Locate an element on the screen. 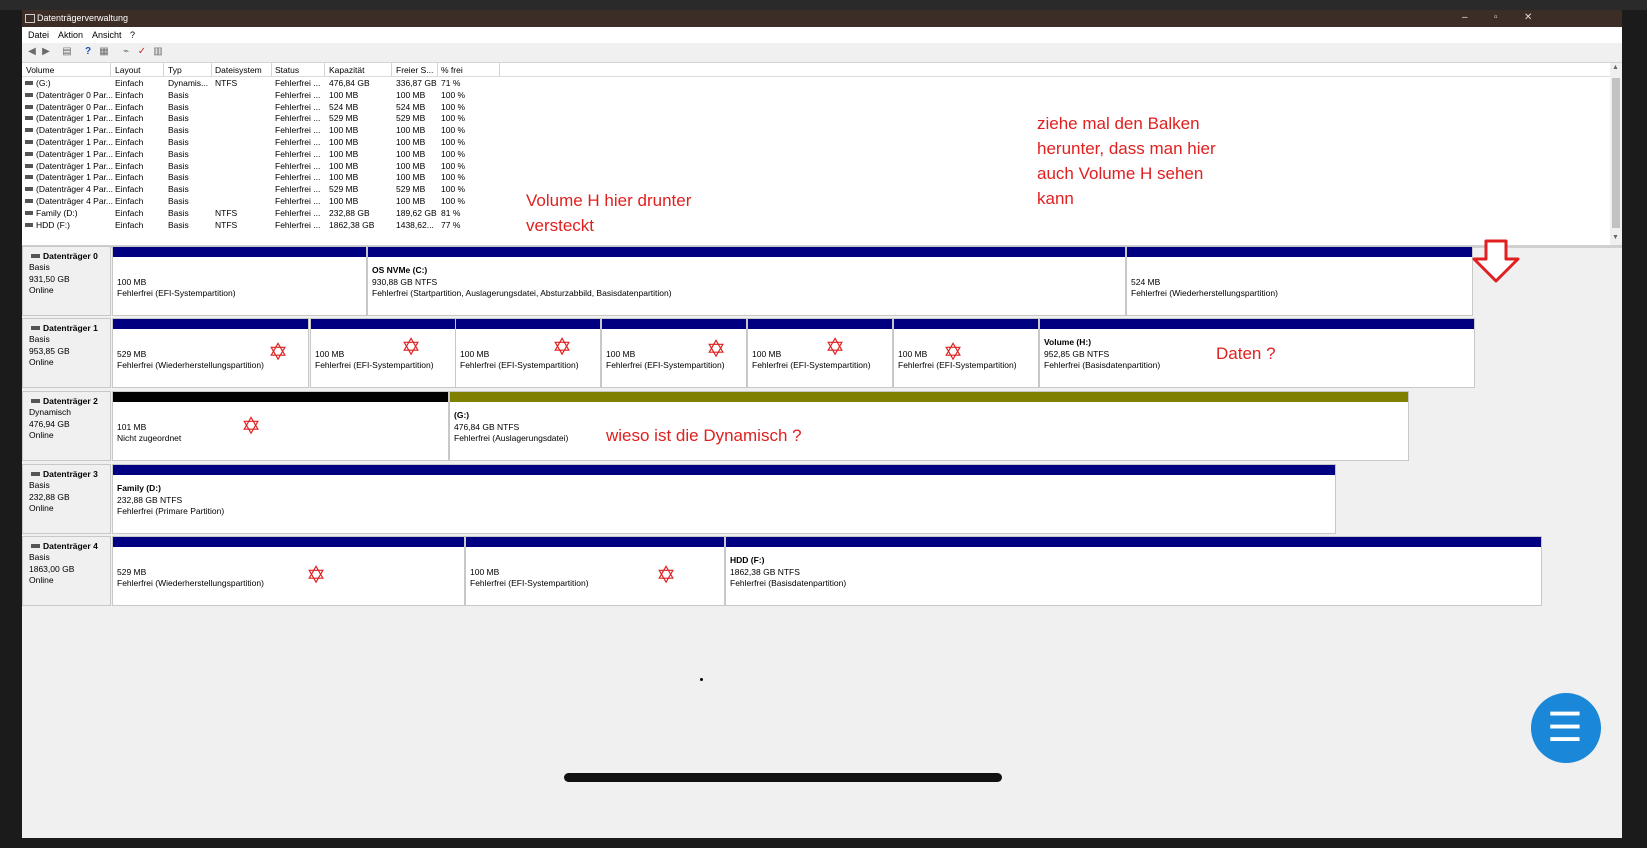 The width and height of the screenshot is (1647, 848). cursor-dot is located at coordinates (701, 679).